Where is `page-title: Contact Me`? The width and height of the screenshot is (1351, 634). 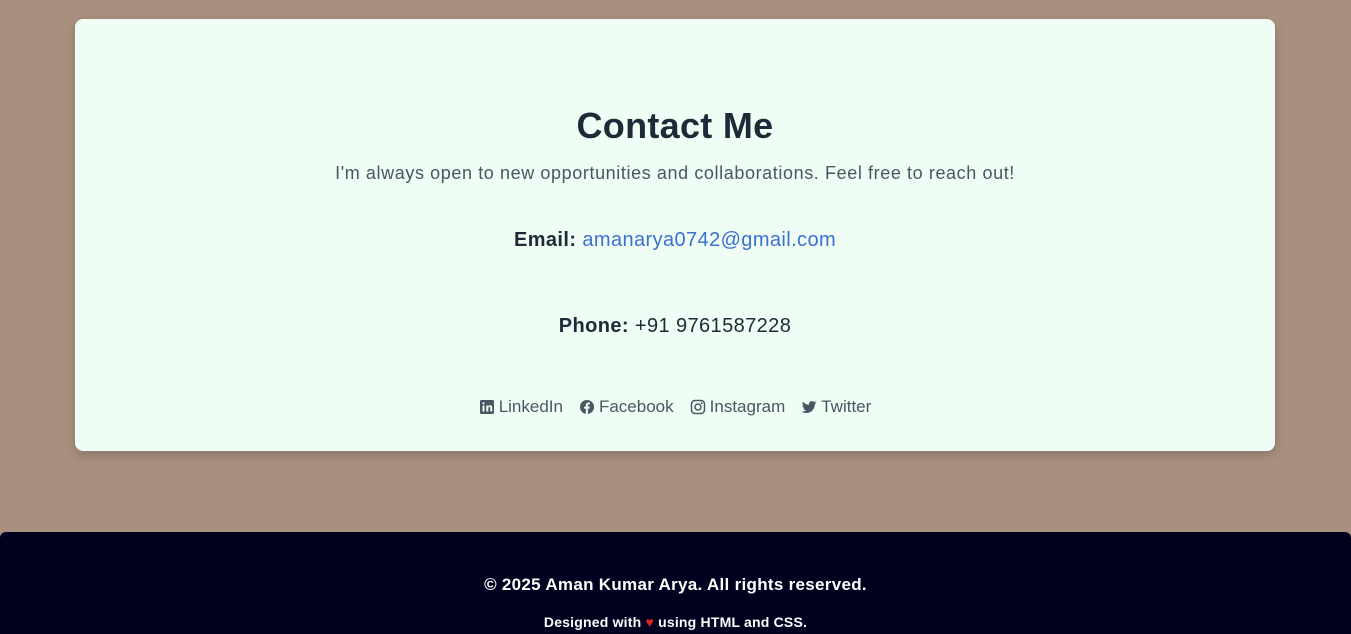 page-title: Contact Me is located at coordinates (675, 125).